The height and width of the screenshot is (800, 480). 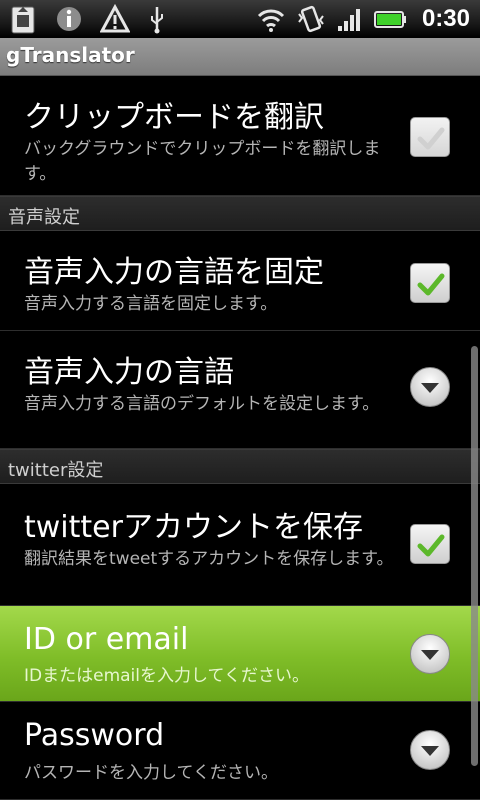 What do you see at coordinates (348, 20) in the screenshot?
I see `signal-icon` at bounding box center [348, 20].